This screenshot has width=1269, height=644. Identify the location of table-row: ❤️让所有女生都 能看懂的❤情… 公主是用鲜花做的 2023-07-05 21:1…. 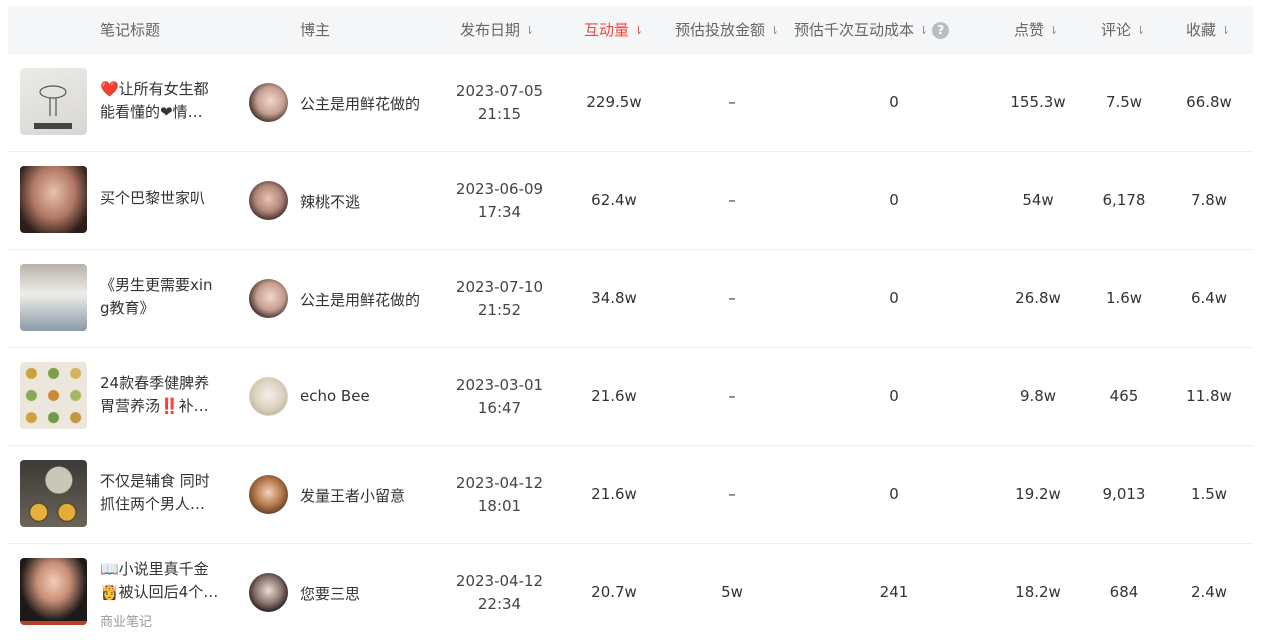
(630, 103).